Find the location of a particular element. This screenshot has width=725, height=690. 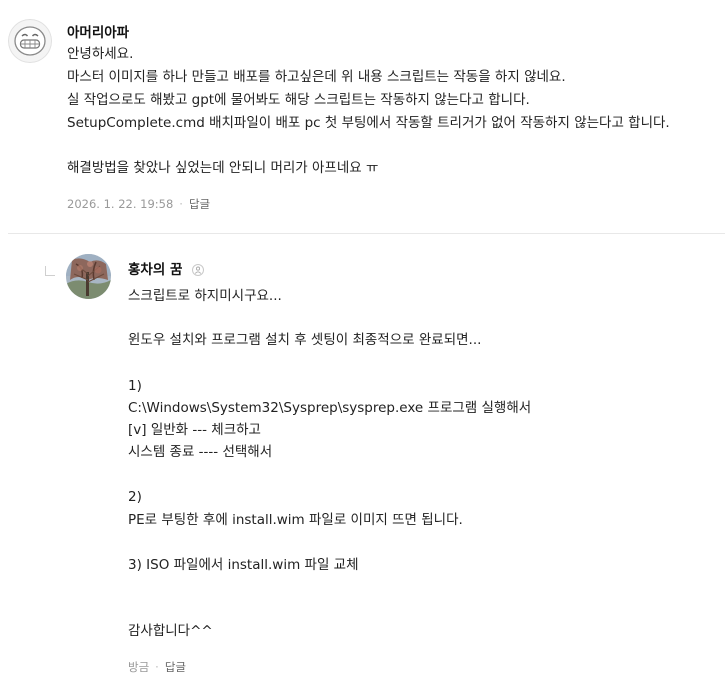

comment-line: 시스템 종료 ---- 선택해서 is located at coordinates (200, 452).